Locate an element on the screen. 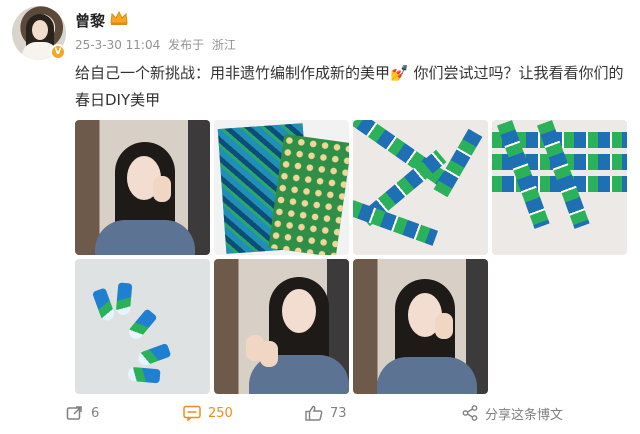 The height and width of the screenshot is (434, 640). post-meta: 25-3-30 11:04 发布于 浙江 is located at coordinates (157, 44).